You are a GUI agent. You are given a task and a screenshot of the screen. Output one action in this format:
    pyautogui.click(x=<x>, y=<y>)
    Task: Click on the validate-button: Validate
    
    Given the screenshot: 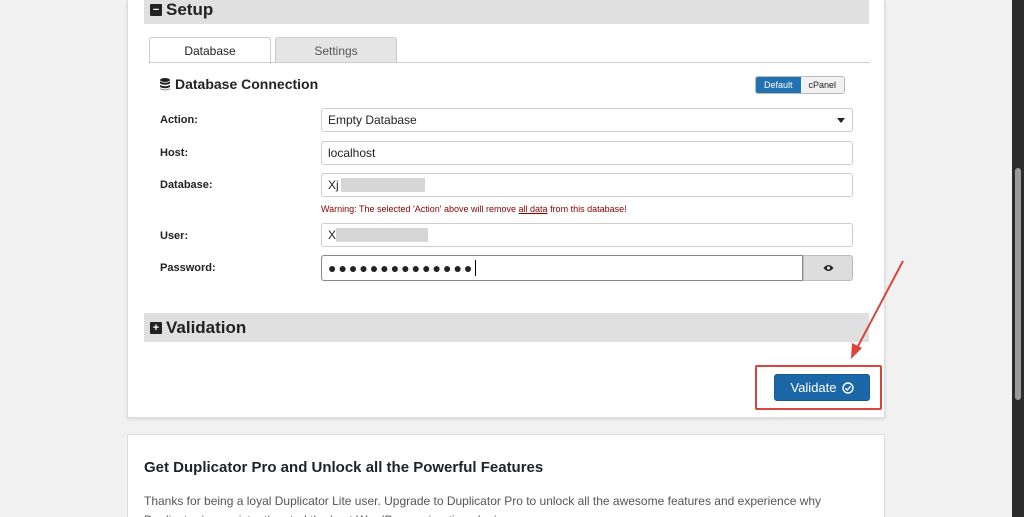 What is the action you would take?
    pyautogui.click(x=822, y=387)
    